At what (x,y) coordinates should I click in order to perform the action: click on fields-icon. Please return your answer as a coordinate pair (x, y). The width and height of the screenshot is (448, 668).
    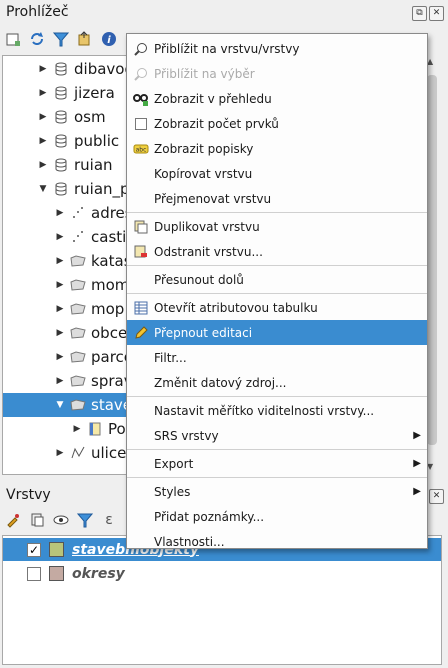
    Looking at the image, I should click on (95, 429).